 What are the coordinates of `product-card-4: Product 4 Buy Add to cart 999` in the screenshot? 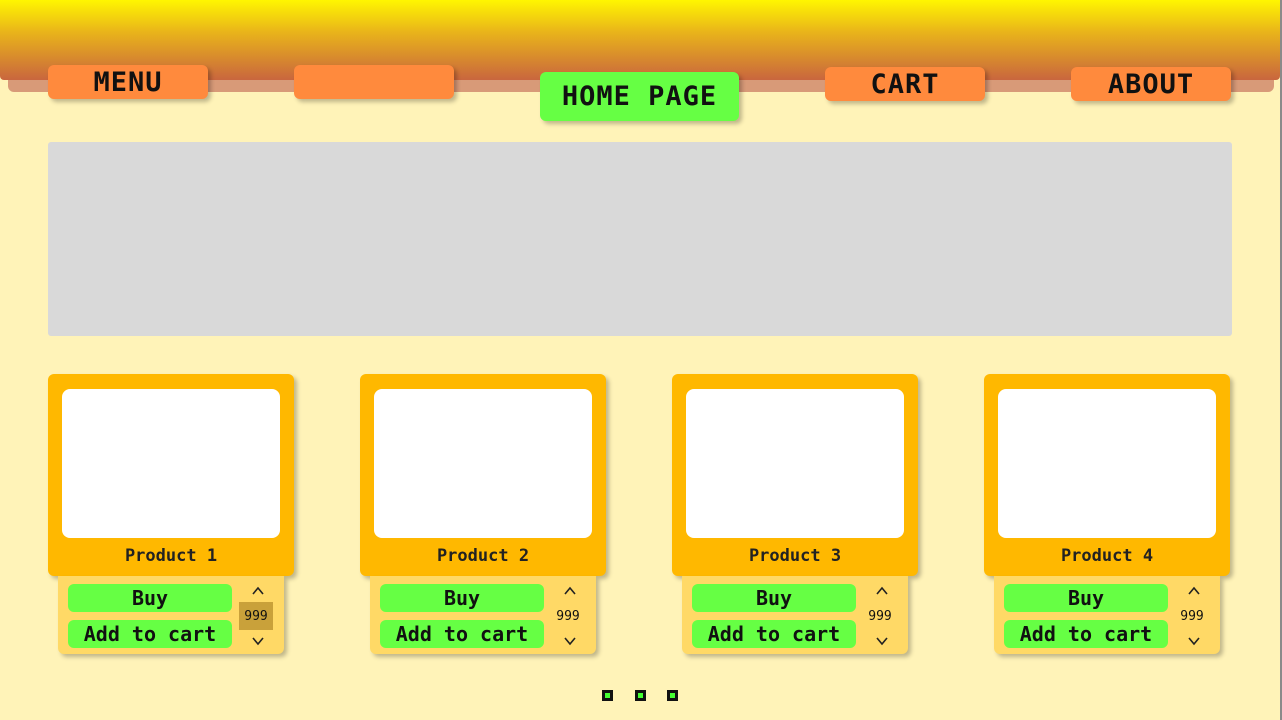 It's located at (1107, 514).